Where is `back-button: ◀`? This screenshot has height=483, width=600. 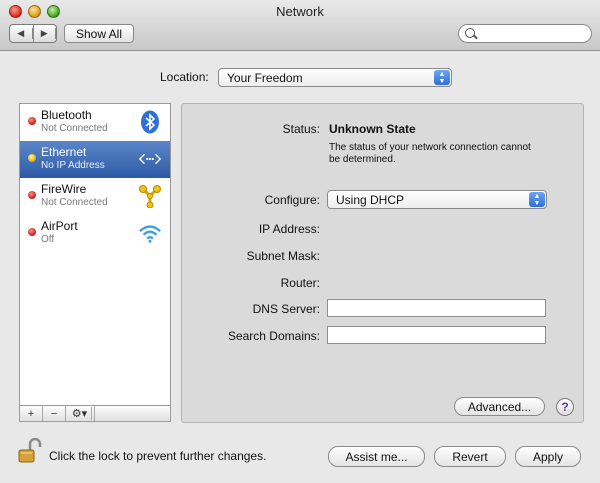
back-button: ◀ is located at coordinates (22, 33).